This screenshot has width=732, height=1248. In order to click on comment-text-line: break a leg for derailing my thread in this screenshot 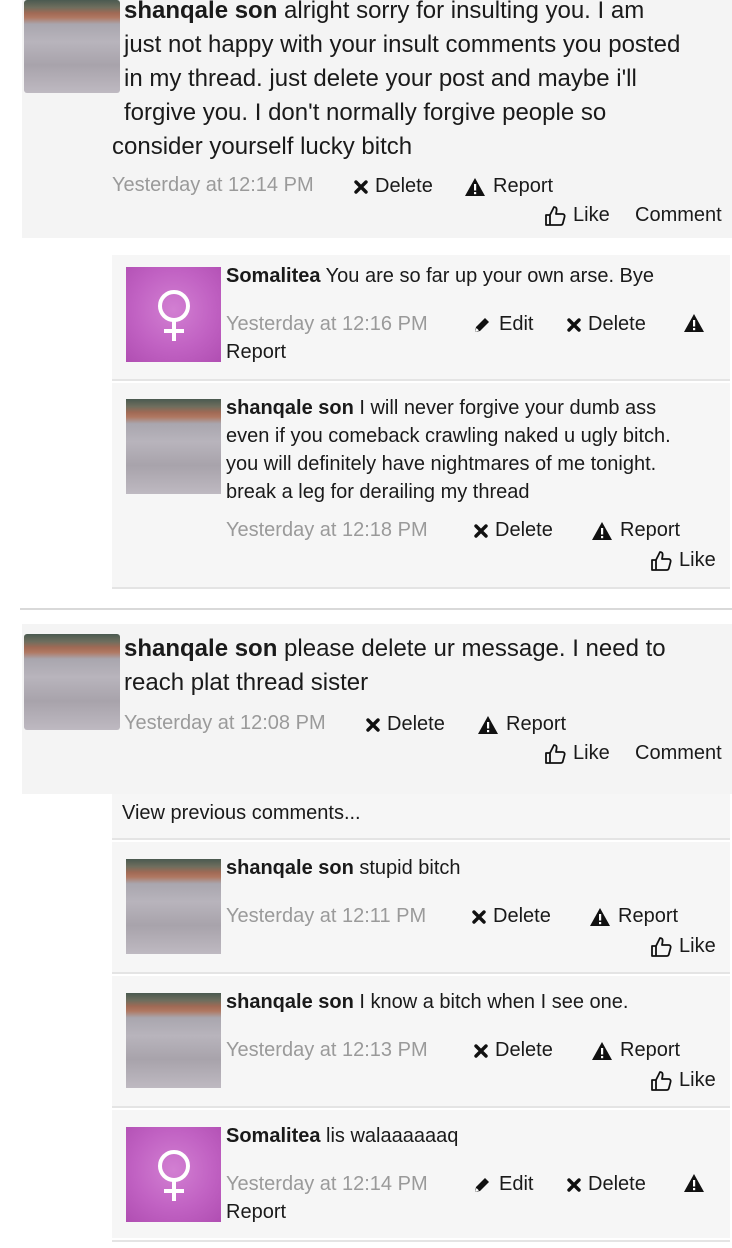, I will do `click(378, 492)`.